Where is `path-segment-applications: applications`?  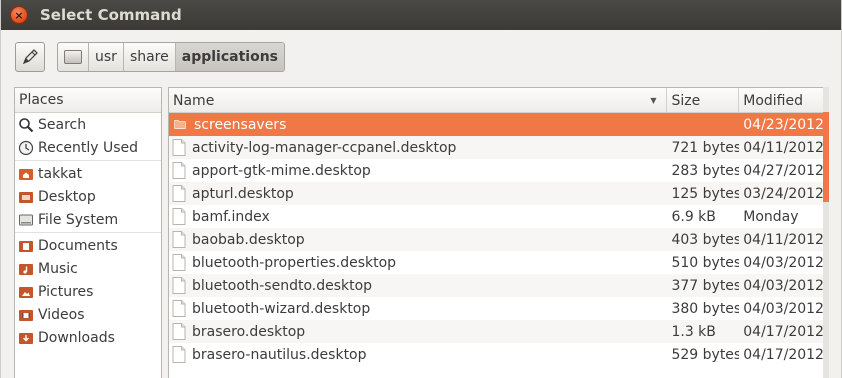
path-segment-applications: applications is located at coordinates (229, 57).